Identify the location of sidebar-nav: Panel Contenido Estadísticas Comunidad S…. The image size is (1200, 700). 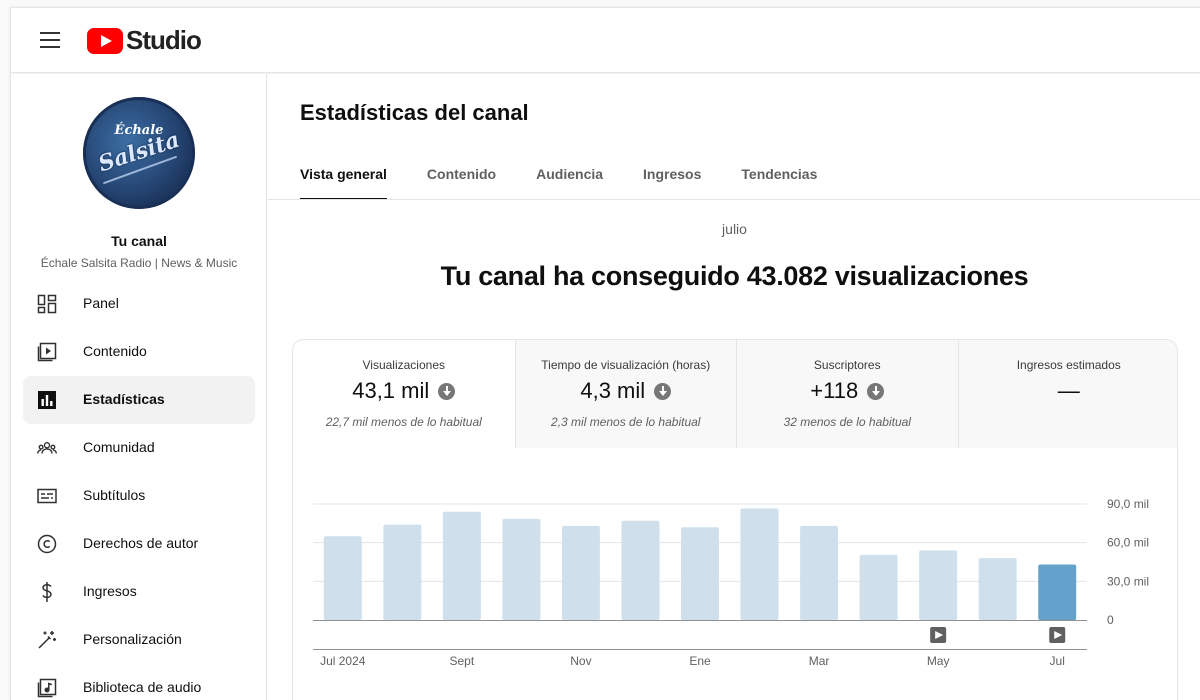
(139, 490).